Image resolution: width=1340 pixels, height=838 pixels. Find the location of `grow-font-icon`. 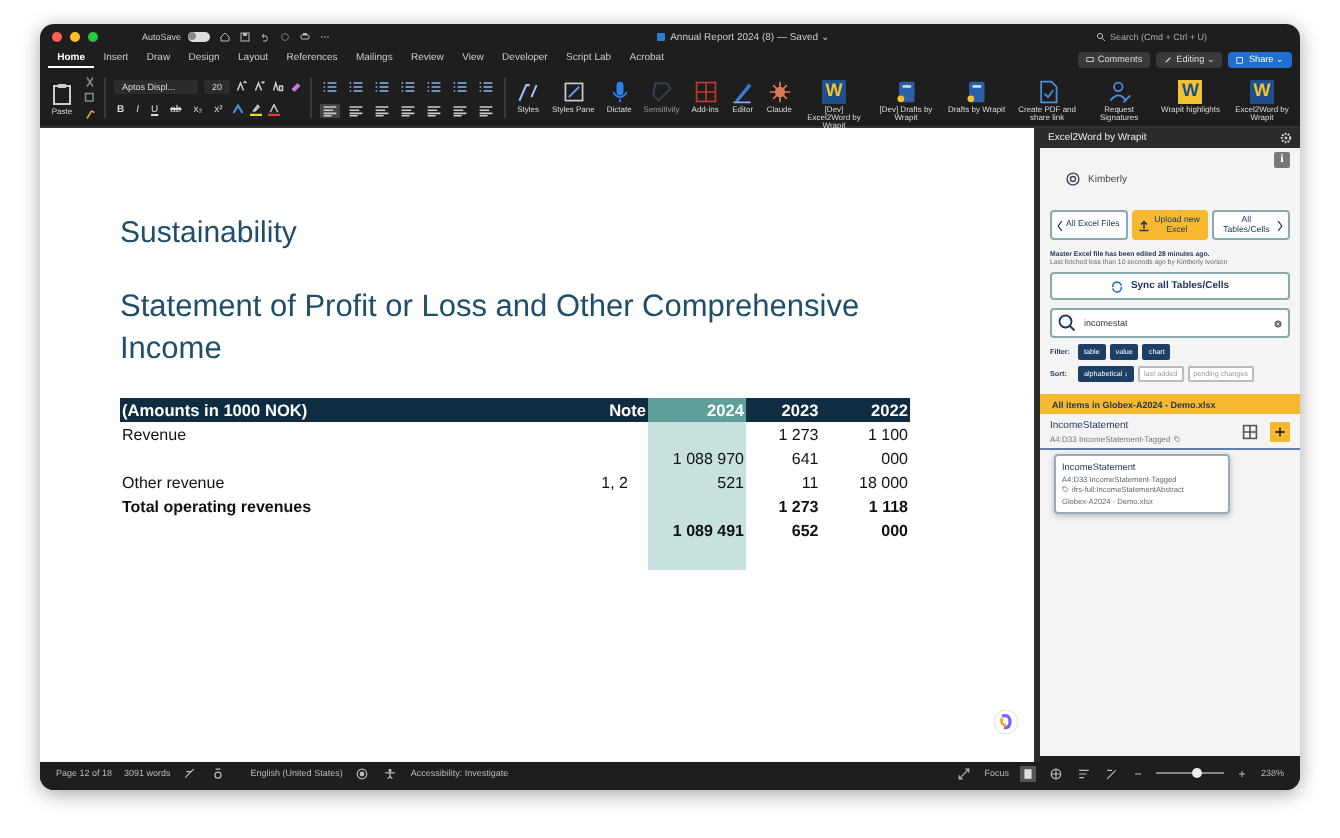

grow-font-icon is located at coordinates (242, 86).